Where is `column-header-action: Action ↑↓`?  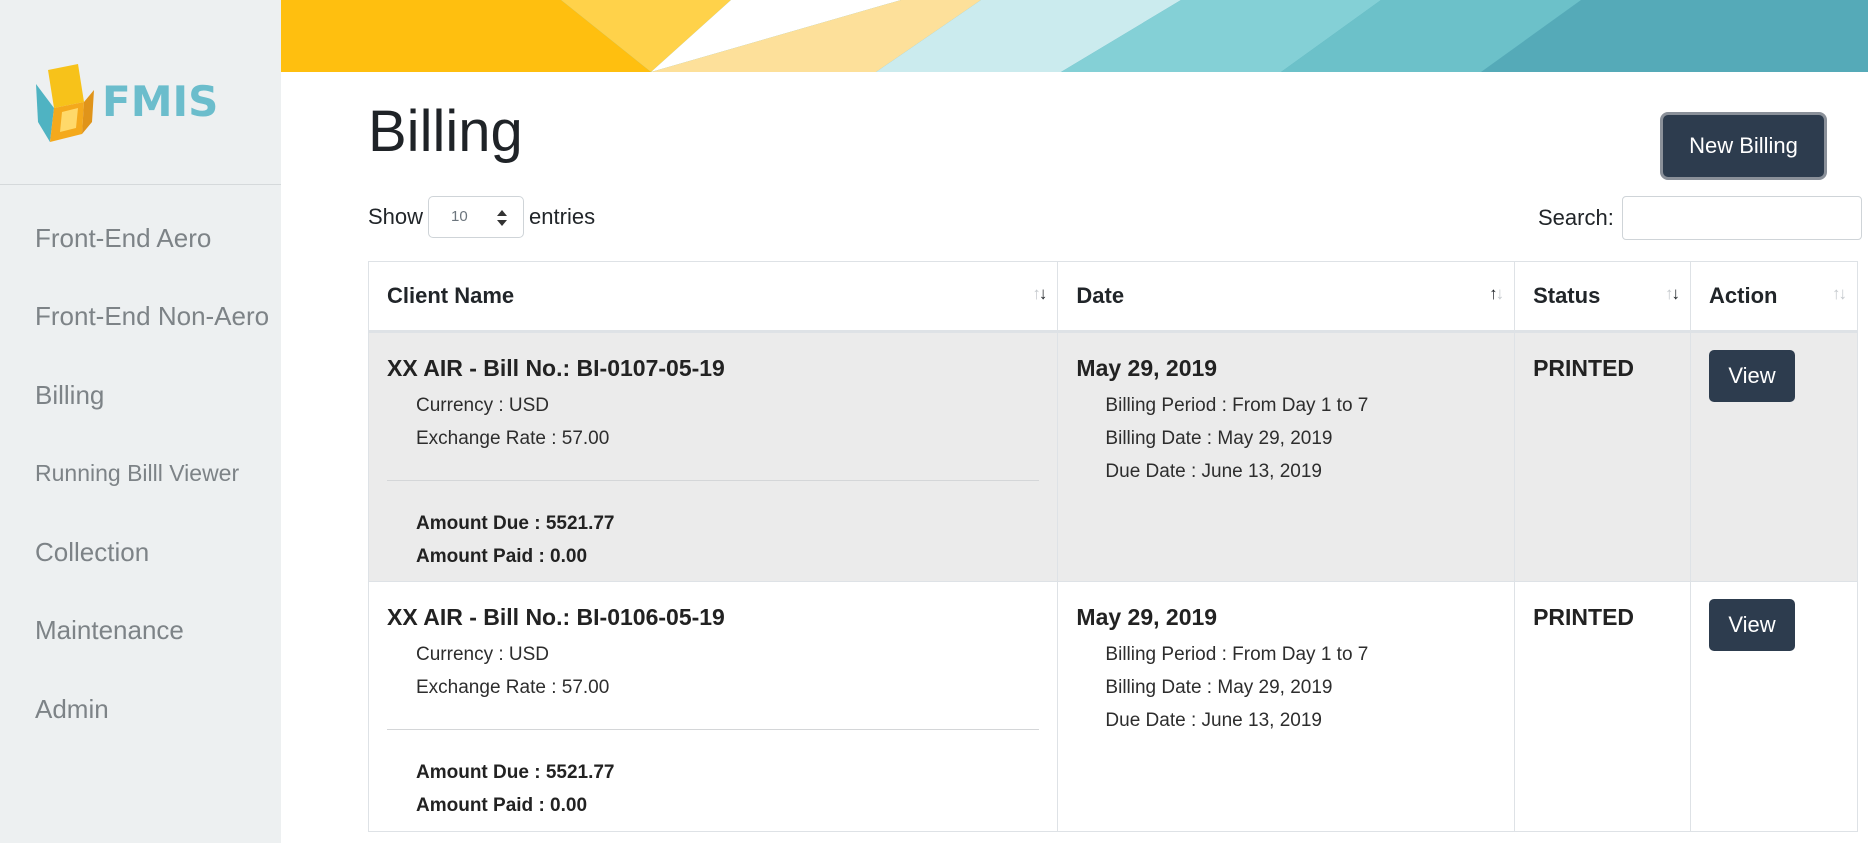 column-header-action: Action ↑↓ is located at coordinates (1774, 297).